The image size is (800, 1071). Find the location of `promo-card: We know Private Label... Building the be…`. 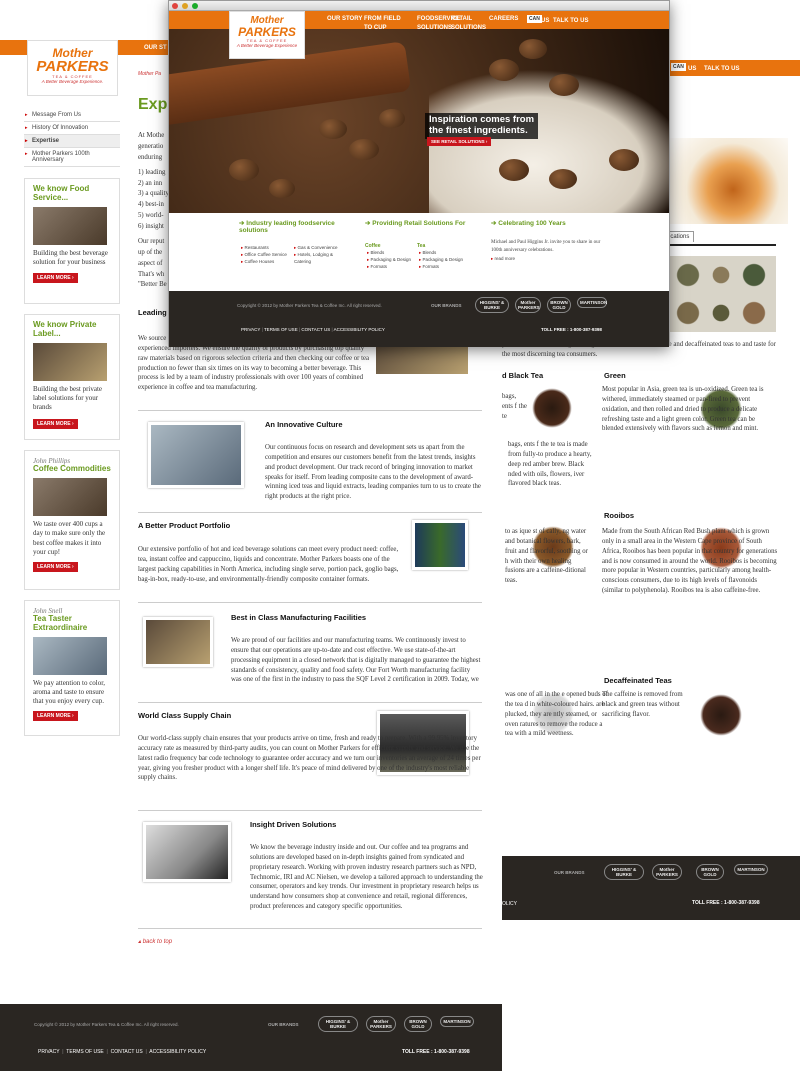

promo-card: We know Private Label... Building the be… is located at coordinates (72, 377).